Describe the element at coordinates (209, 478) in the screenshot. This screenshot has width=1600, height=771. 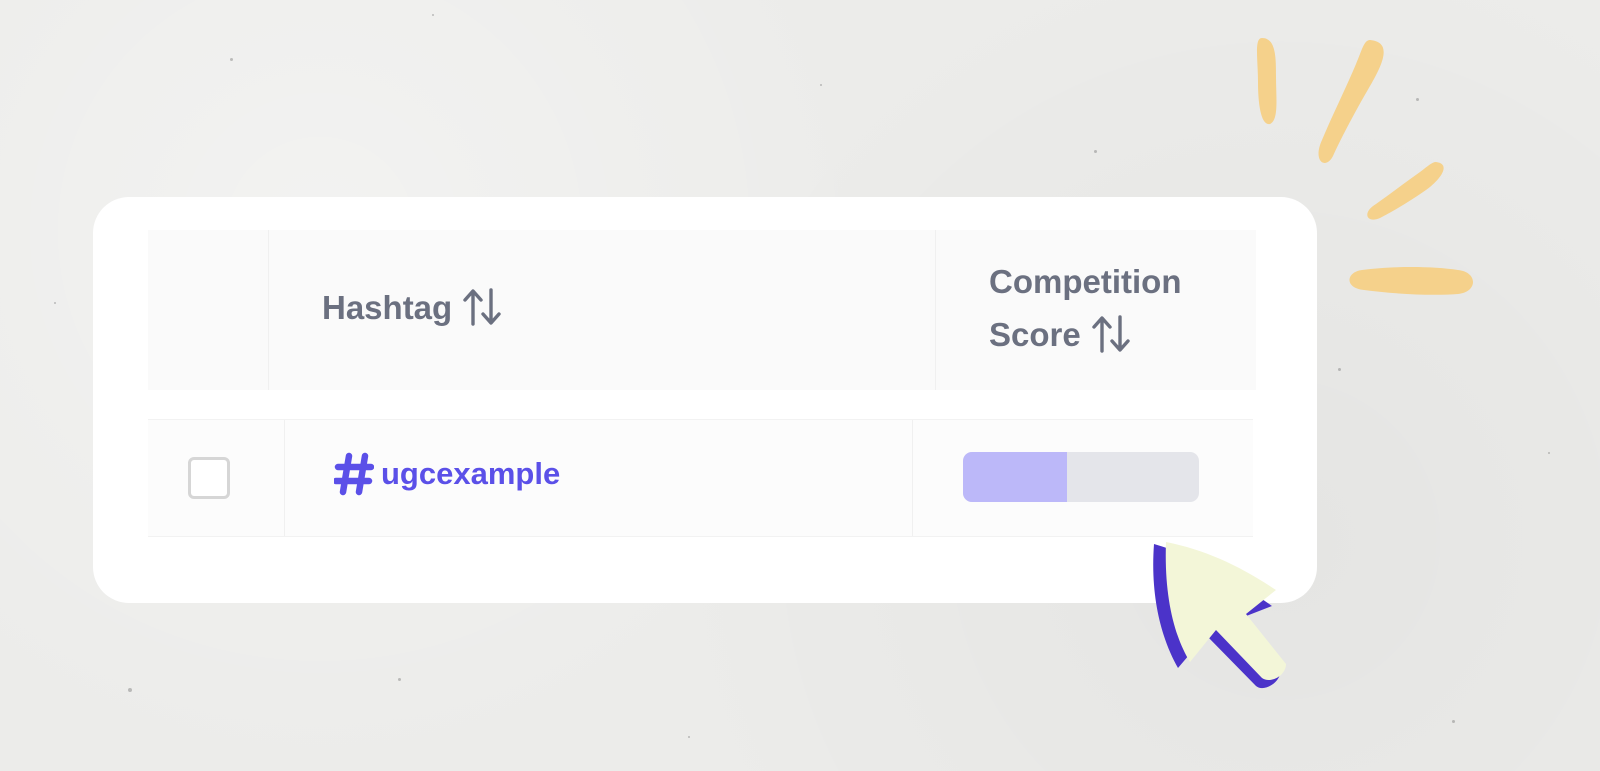
I see `row-select-checkbox` at that location.